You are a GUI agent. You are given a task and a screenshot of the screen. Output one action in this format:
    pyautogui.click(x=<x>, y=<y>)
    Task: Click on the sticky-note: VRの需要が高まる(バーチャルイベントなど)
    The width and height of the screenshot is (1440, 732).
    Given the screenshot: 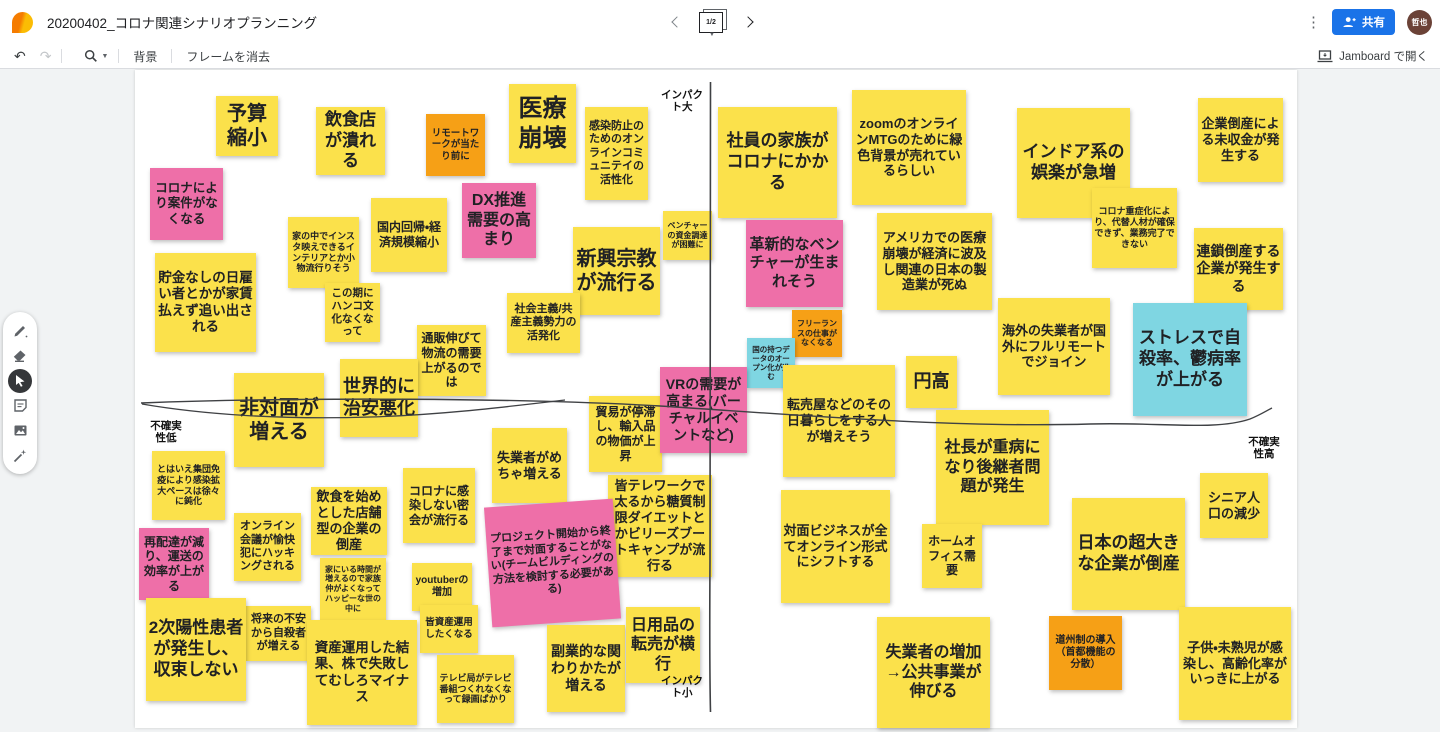 What is the action you would take?
    pyautogui.click(x=703, y=410)
    